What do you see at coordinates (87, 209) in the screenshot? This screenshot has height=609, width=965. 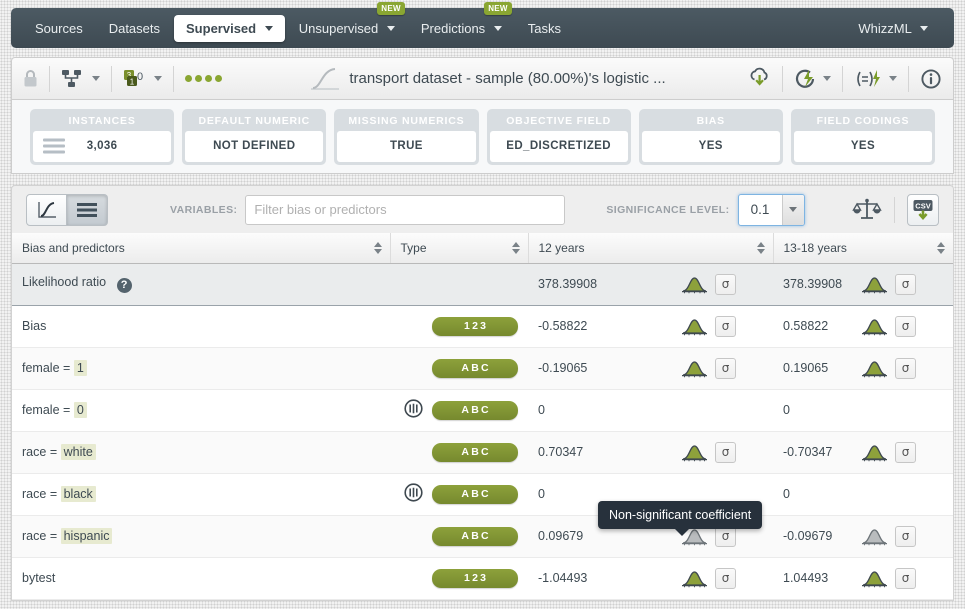 I see `table-view-button` at bounding box center [87, 209].